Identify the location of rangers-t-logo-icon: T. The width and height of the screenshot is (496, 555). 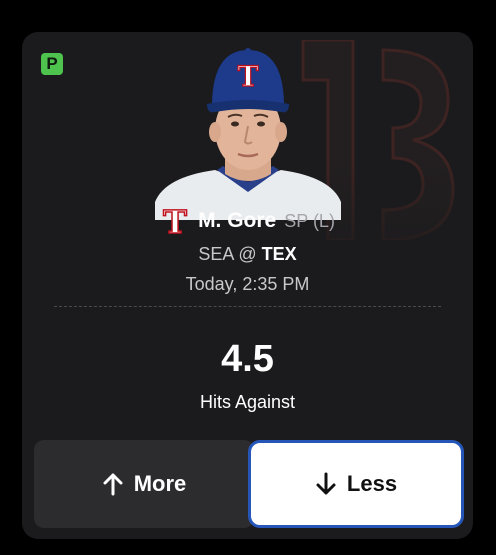
(175, 221).